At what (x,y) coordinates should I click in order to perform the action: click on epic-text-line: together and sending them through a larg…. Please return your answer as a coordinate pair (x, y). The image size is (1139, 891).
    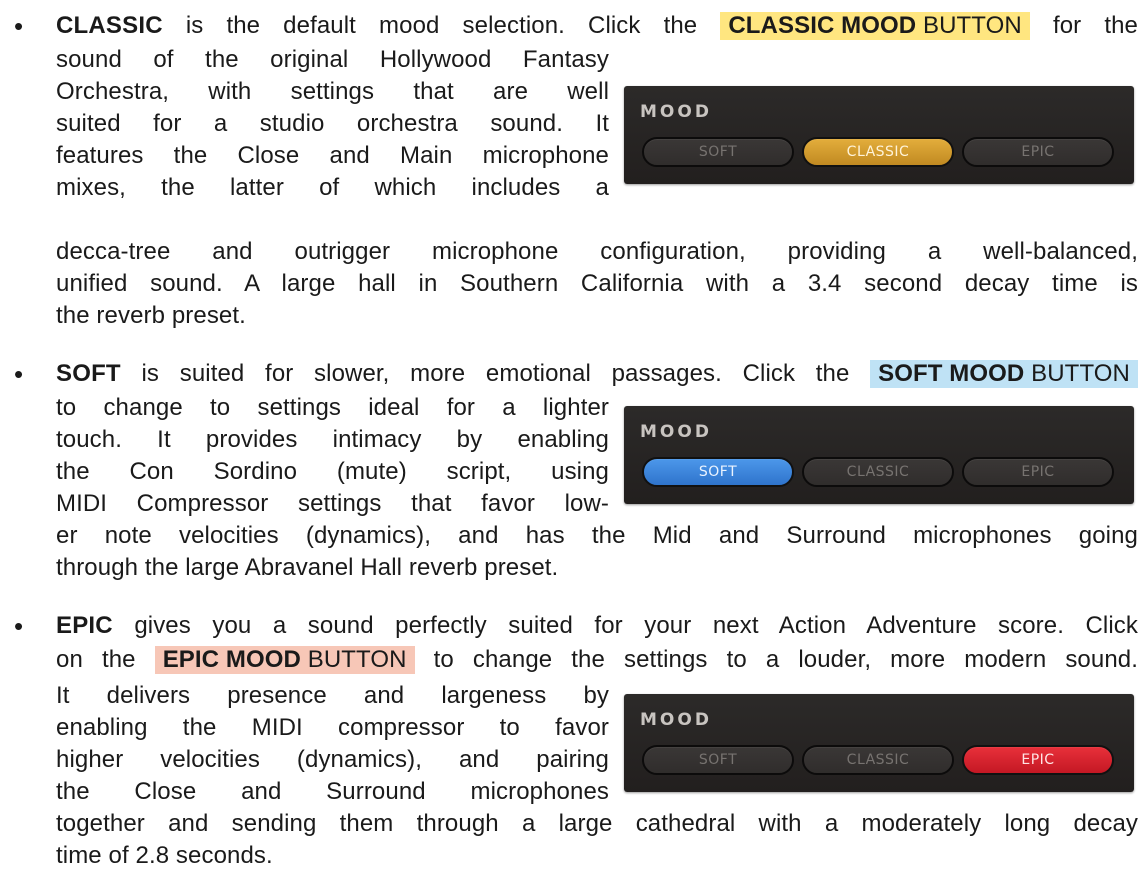
    Looking at the image, I should click on (597, 823).